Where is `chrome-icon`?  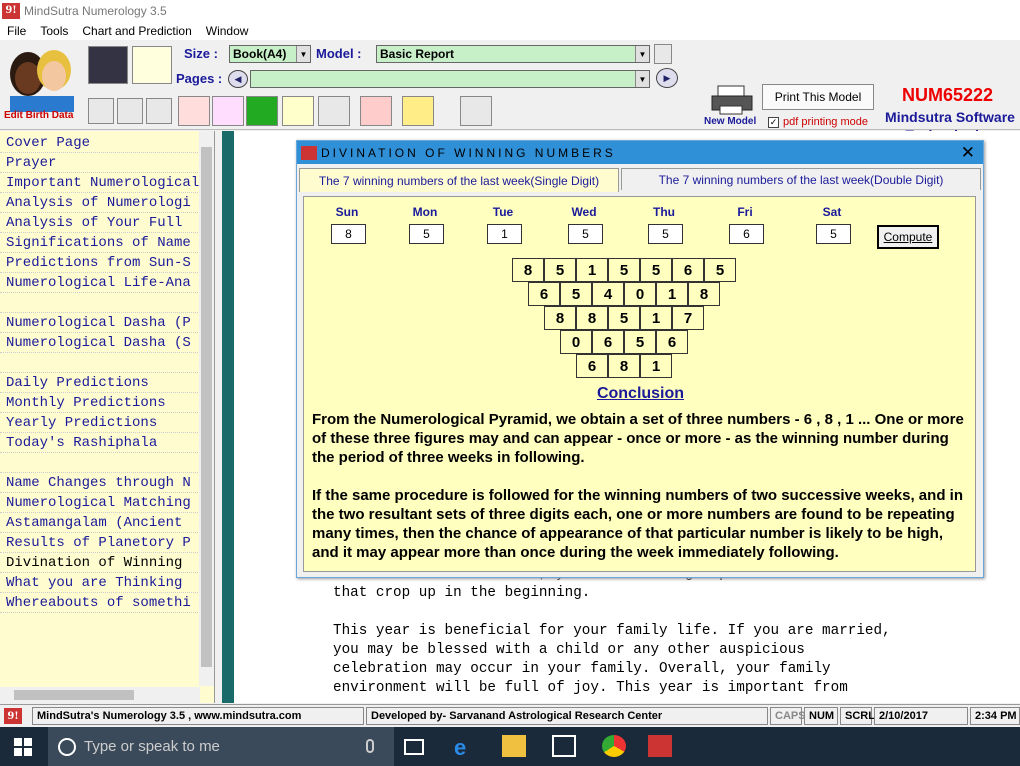
chrome-icon is located at coordinates (614, 746).